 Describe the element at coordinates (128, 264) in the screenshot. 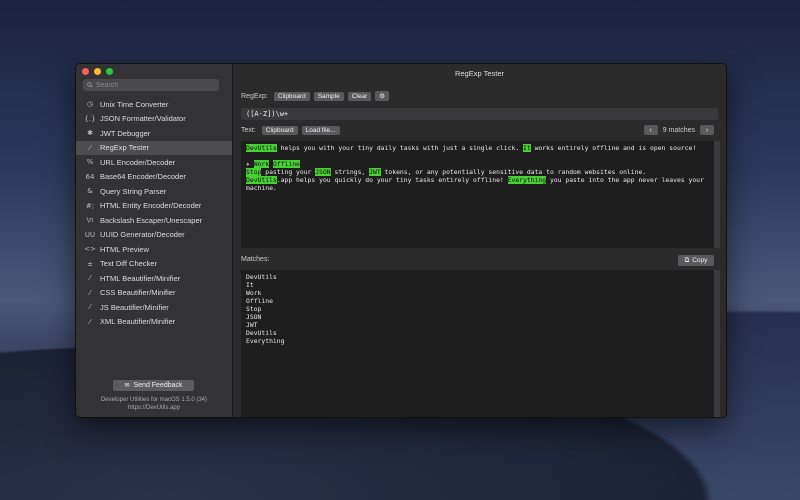

I see `sidebar-item-label: Text Diff Checker` at that location.